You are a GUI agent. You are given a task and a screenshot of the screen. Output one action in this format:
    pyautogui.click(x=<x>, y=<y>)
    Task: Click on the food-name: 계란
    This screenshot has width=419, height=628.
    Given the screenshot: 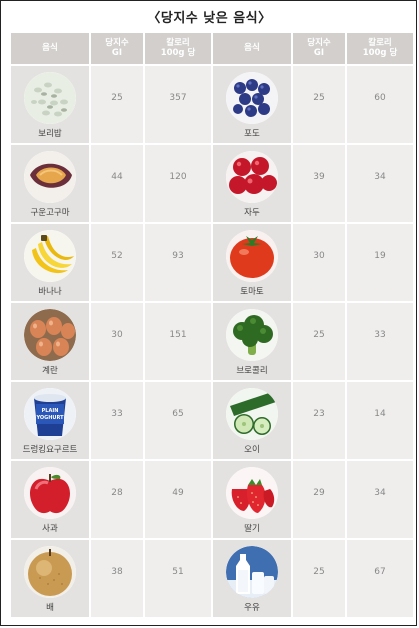 What is the action you would take?
    pyautogui.click(x=50, y=371)
    